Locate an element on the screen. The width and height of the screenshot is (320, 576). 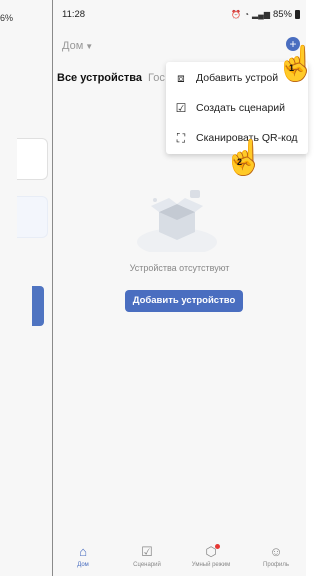
chevron-down-icon: ▼ is located at coordinates (89, 46).